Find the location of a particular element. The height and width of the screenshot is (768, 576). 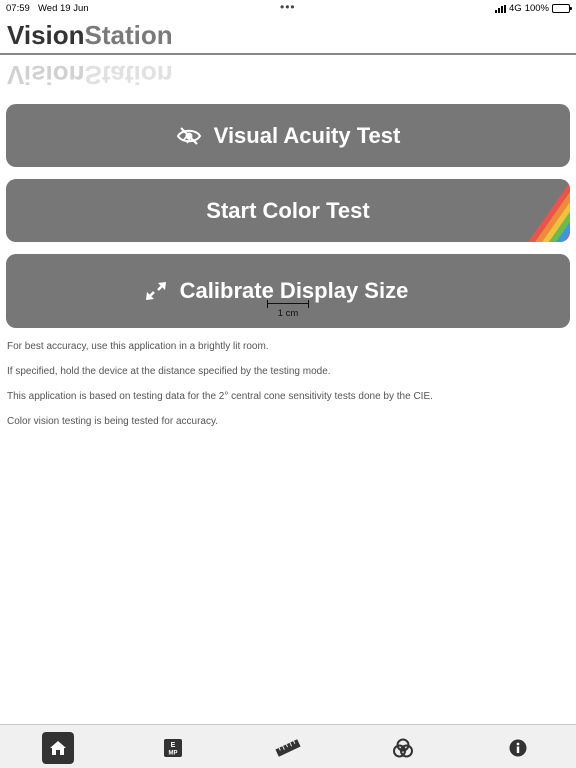

battery-percent: 100% is located at coordinates (536, 8).